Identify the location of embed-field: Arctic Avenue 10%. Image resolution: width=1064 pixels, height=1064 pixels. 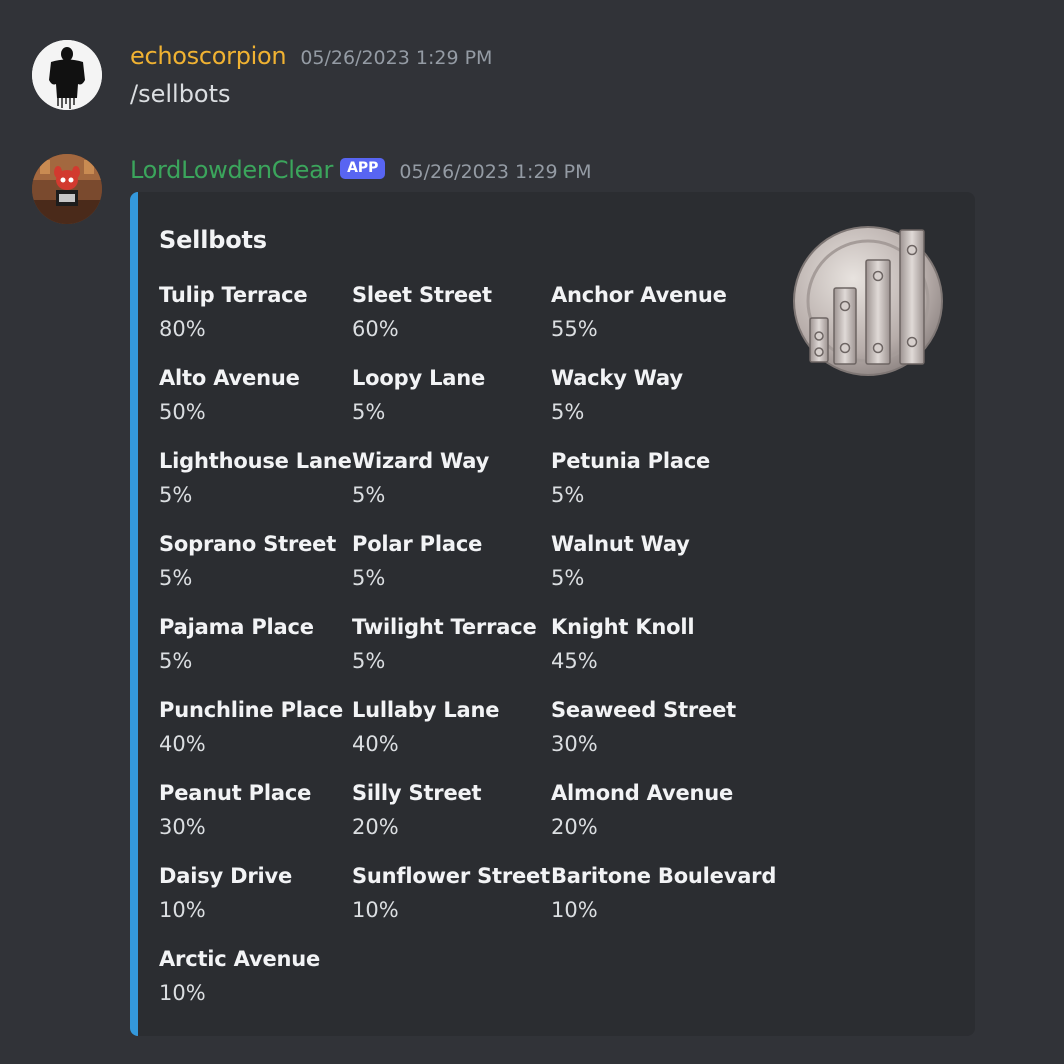
(239, 976).